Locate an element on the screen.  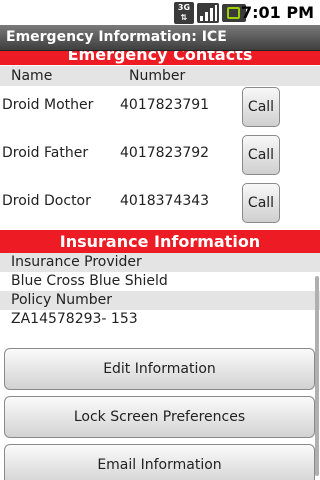
insurance-provider-label: Insurance Provider is located at coordinates (160, 262).